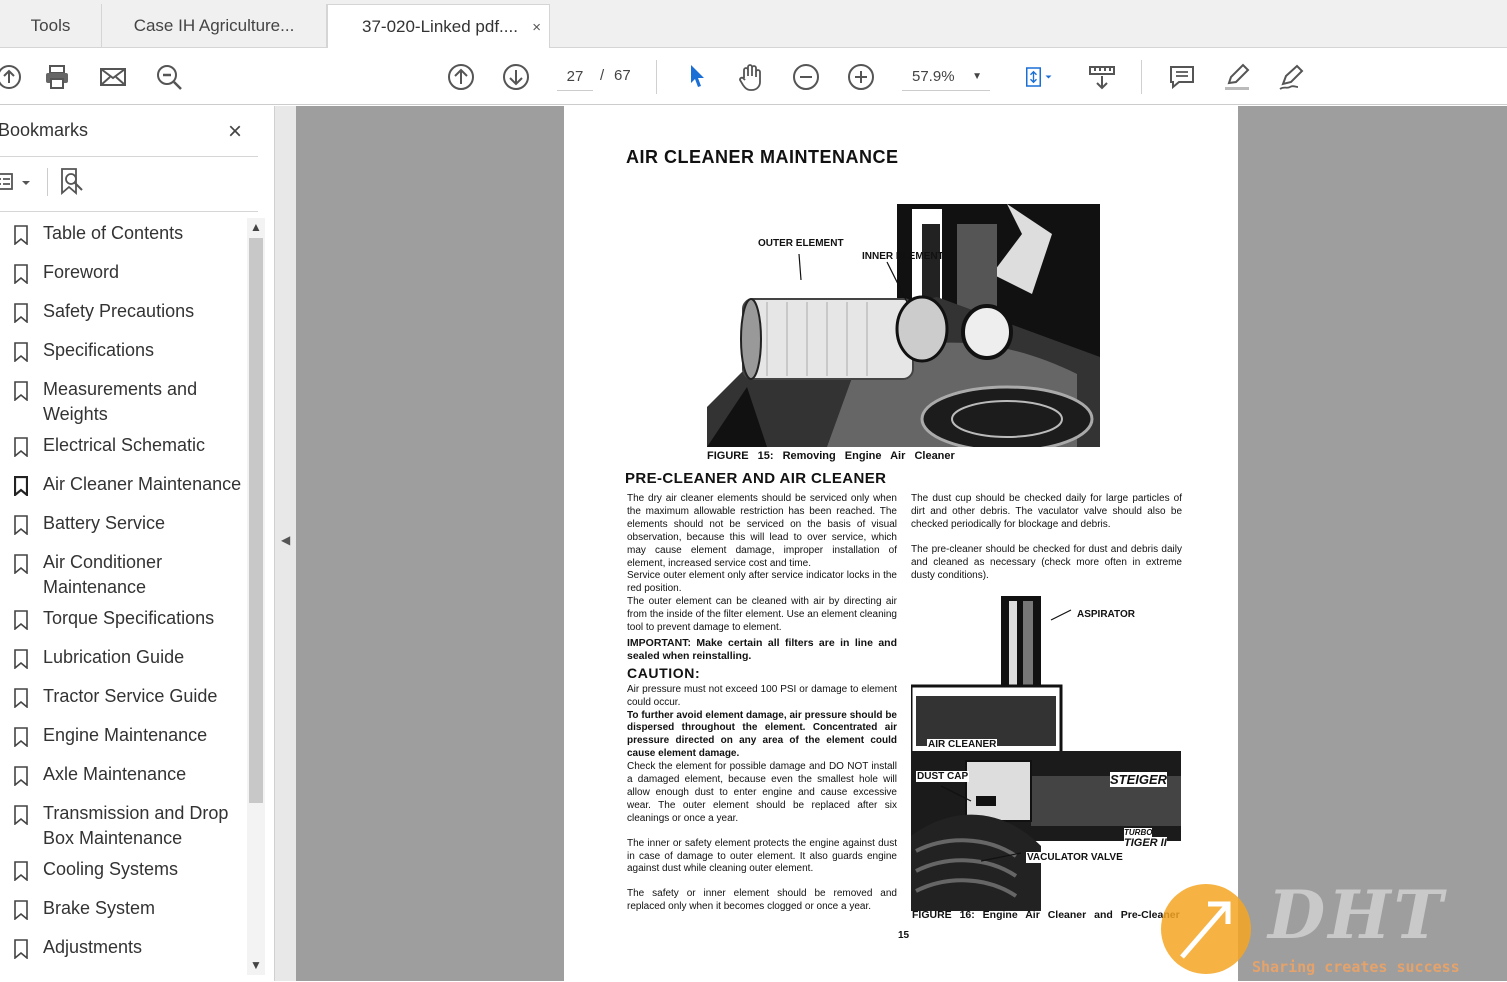  I want to click on zoom-in-icon, so click(861, 77).